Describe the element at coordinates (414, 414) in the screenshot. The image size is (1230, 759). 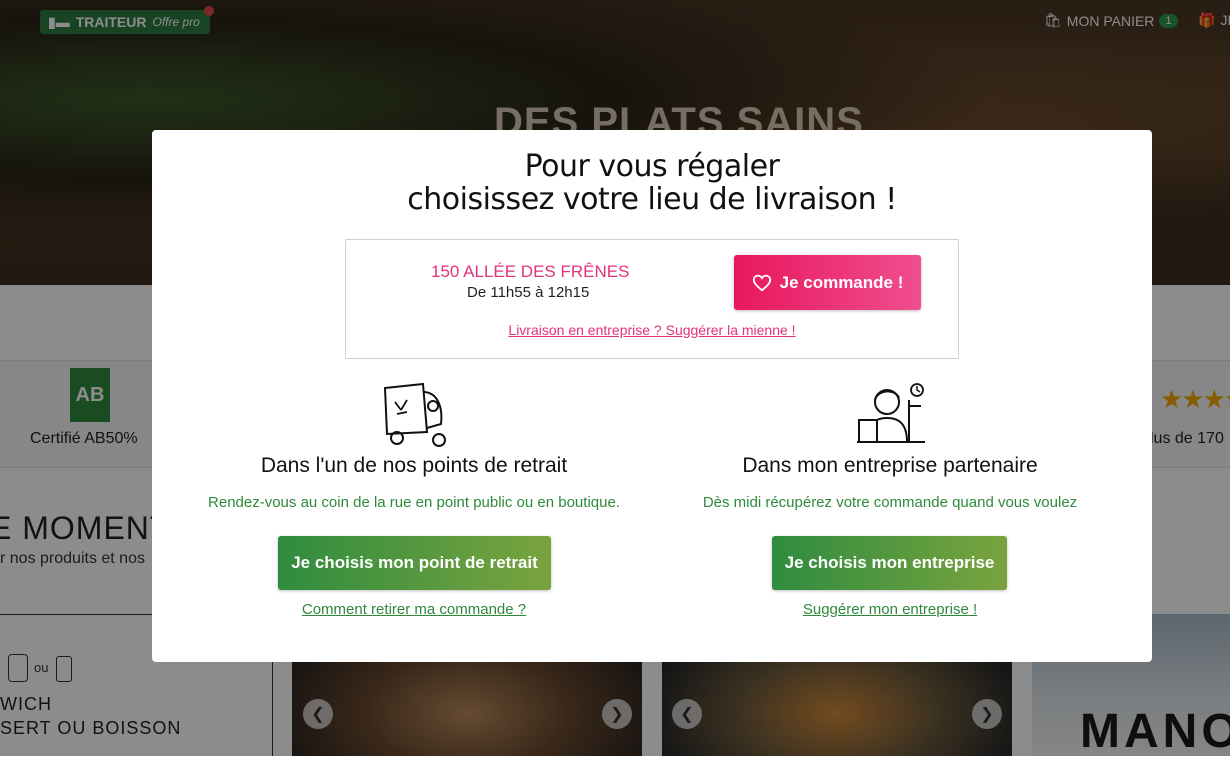
I see `delivery-tricycle-icon` at that location.